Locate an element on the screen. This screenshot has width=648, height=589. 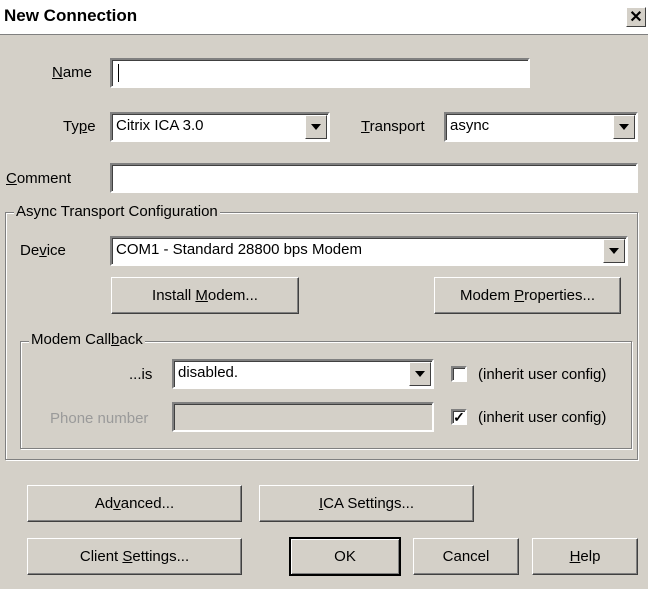
phone-number-label: Phone number is located at coordinates (99, 418).